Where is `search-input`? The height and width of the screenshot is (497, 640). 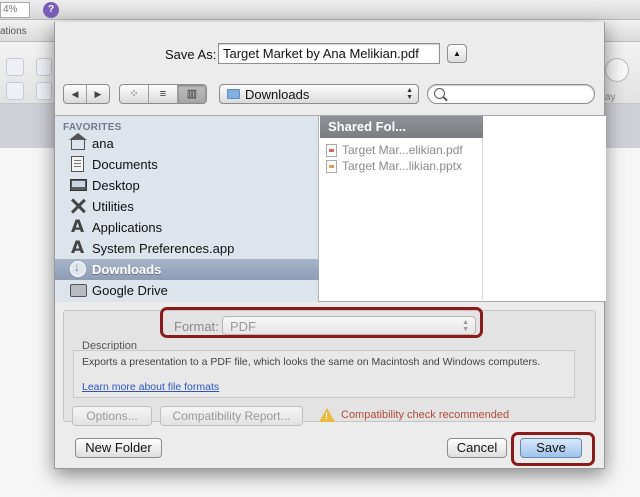 search-input is located at coordinates (511, 94).